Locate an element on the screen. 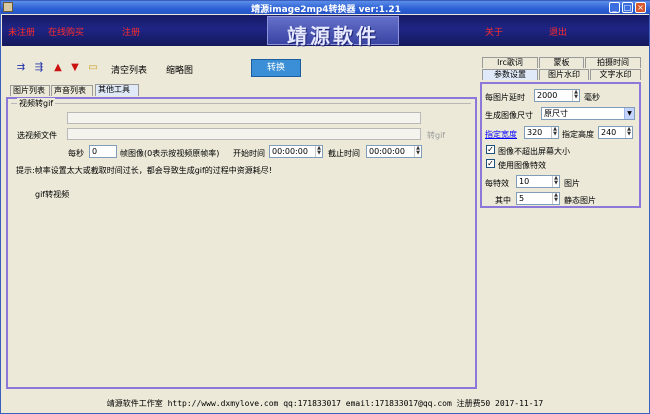 The width and height of the screenshot is (650, 414). about-link: 关于 is located at coordinates (494, 31).